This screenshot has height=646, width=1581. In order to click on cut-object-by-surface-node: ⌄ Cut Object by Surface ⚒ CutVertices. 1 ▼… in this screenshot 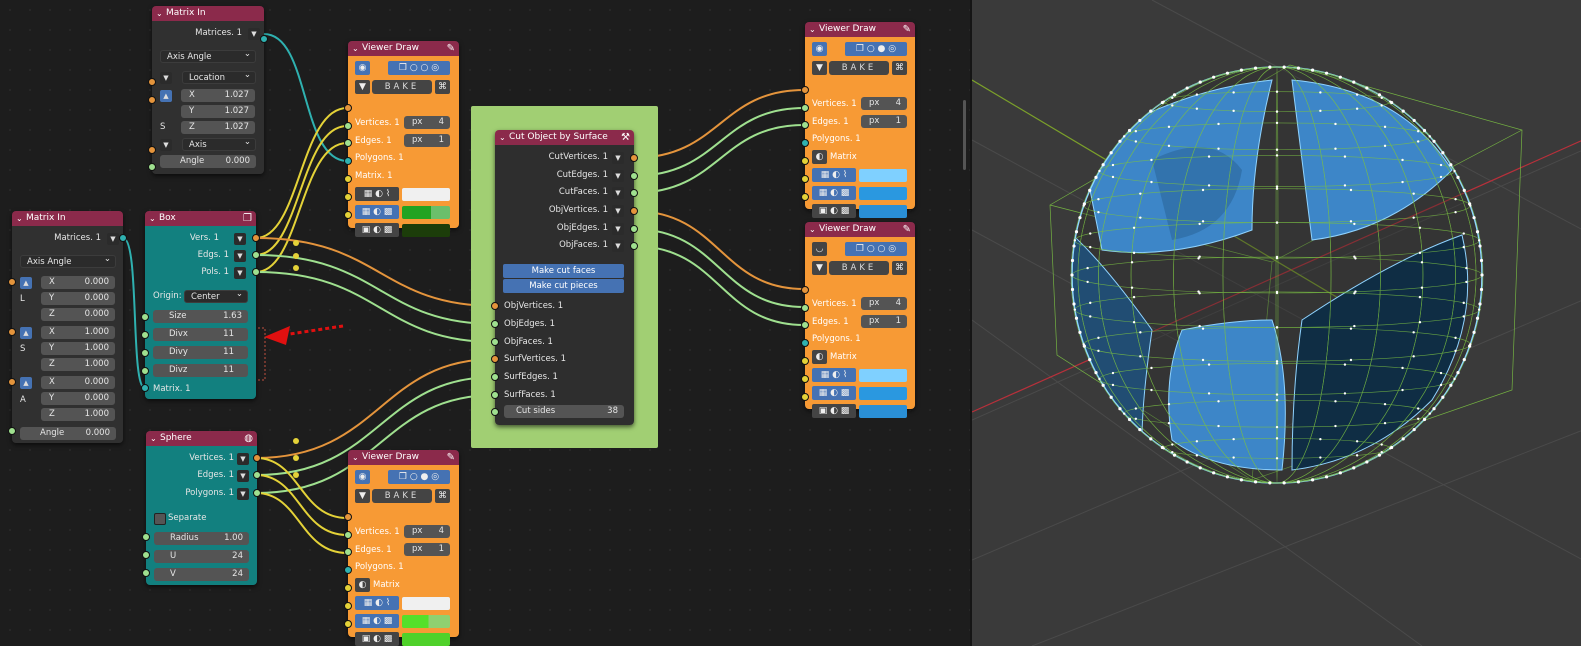, I will do `click(564, 277)`.